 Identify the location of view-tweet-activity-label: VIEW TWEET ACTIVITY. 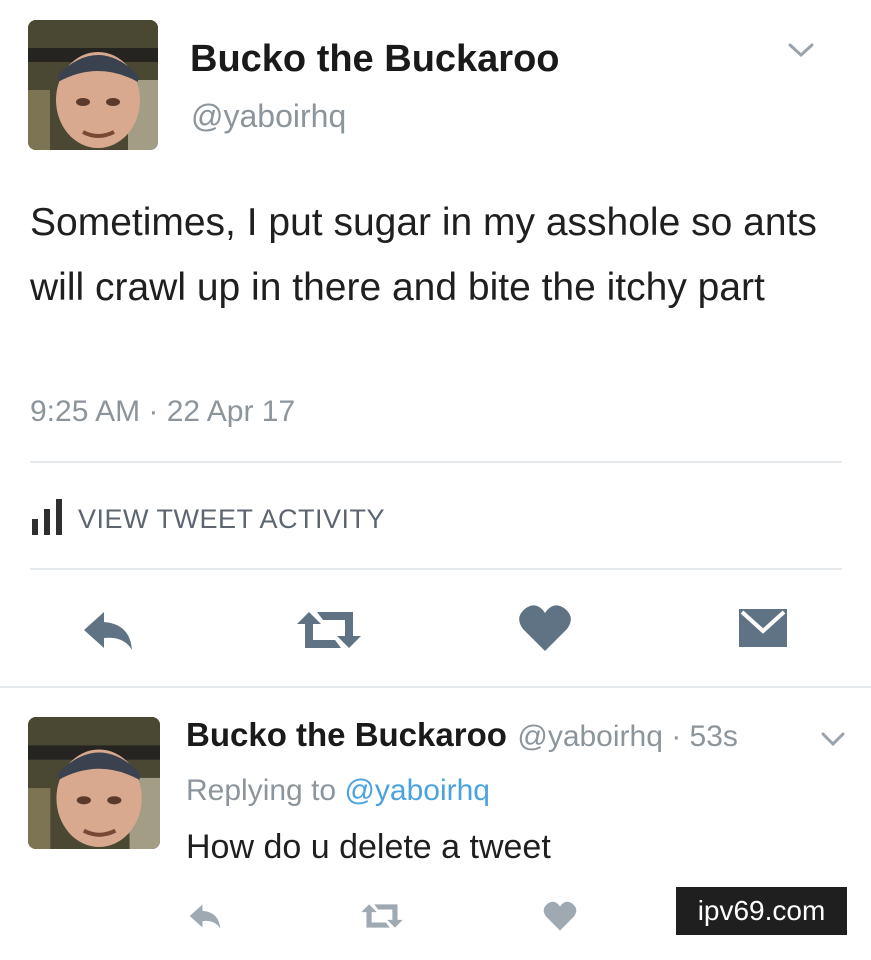
(232, 519).